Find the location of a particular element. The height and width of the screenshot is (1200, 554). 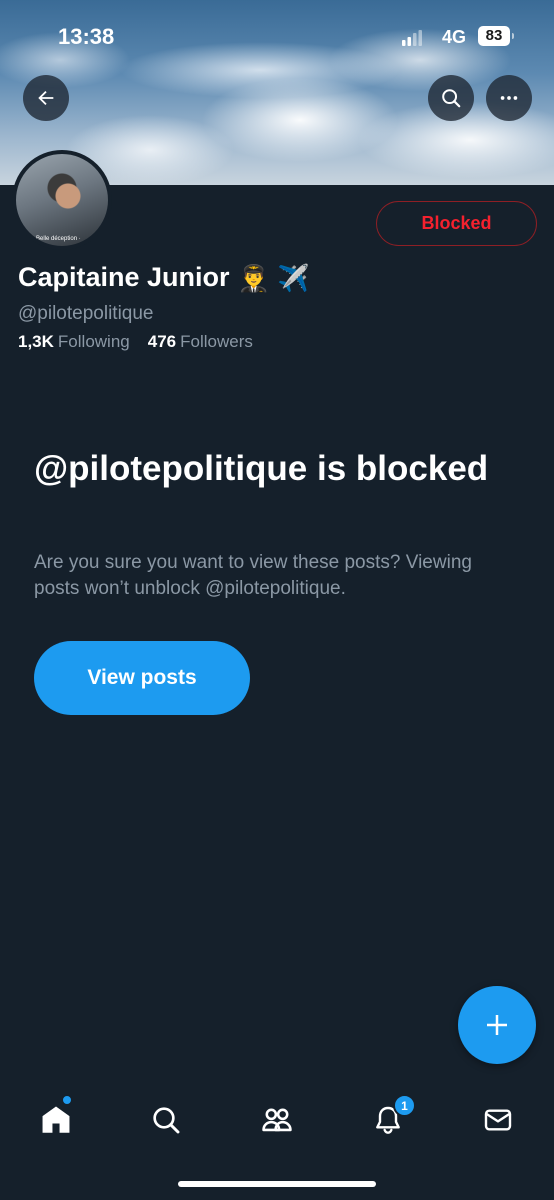

profile-handle: @pilotepolitique is located at coordinates (86, 313).